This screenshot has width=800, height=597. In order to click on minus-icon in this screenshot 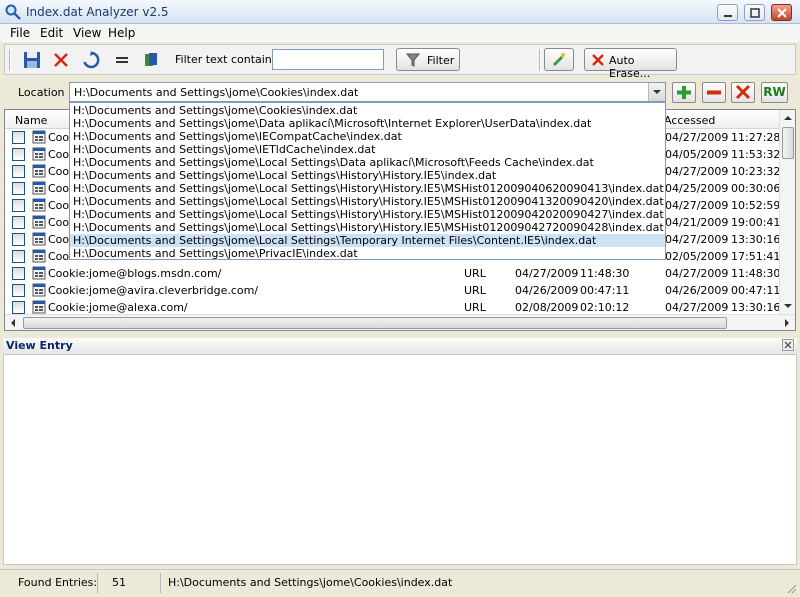, I will do `click(714, 92)`.